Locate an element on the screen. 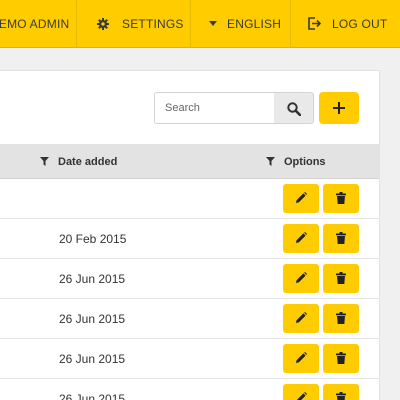  search-box is located at coordinates (234, 108).